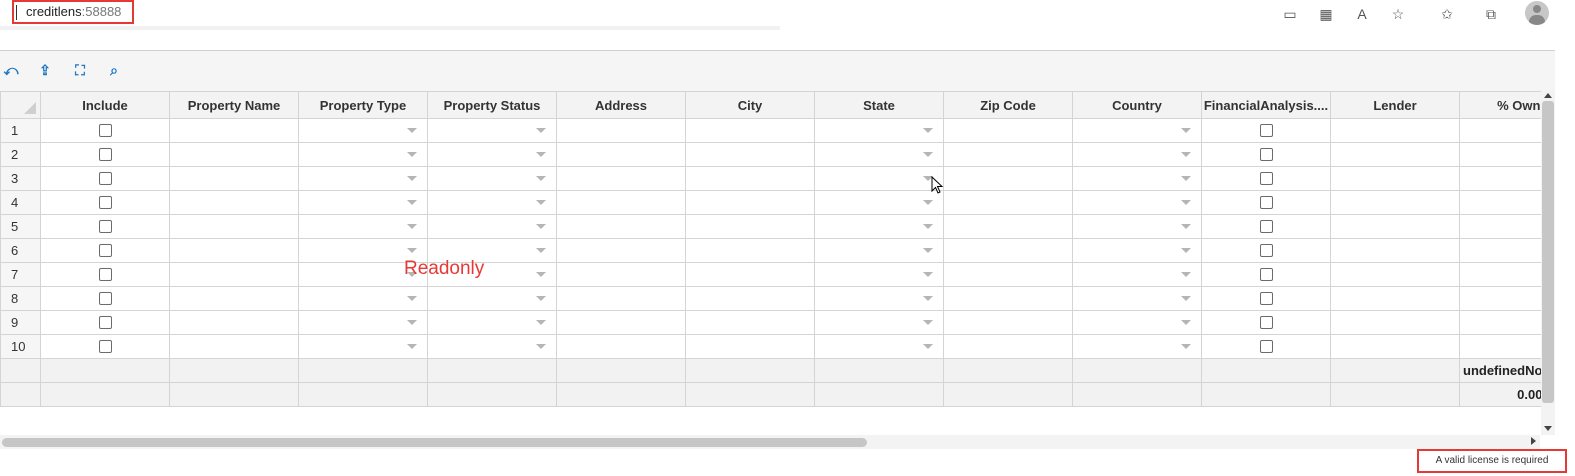 The image size is (1575, 476). Describe the element at coordinates (234, 105) in the screenshot. I see `column-header: Property Name` at that location.